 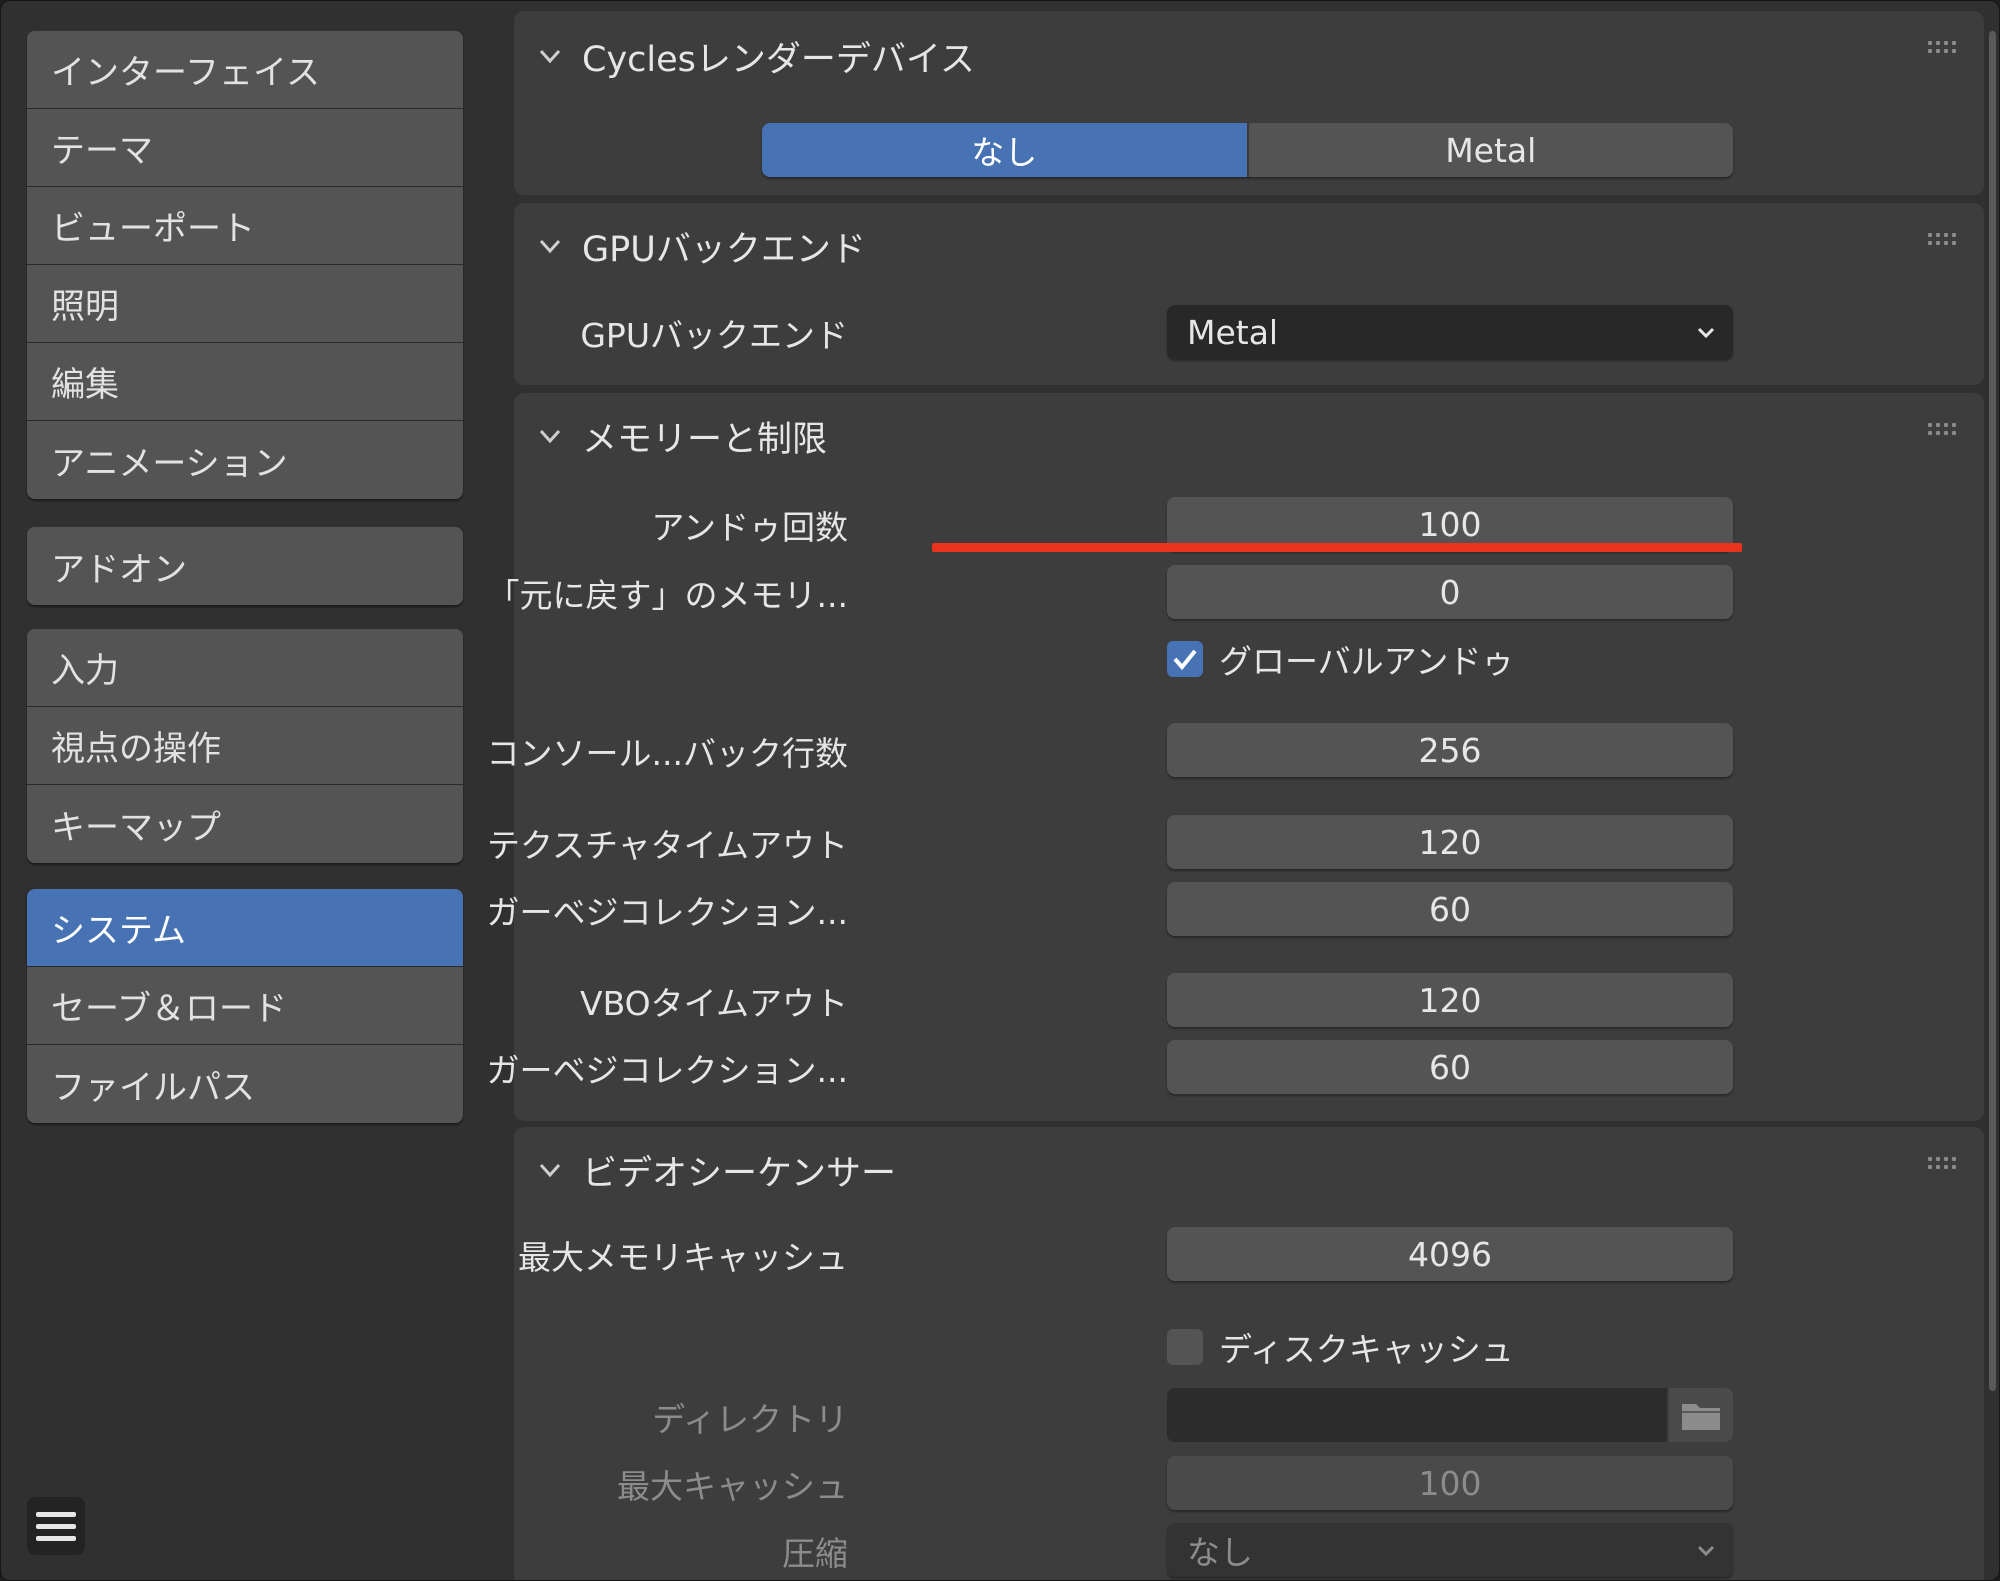 I want to click on sidebar-group-system: システム セーブ＆ロード ファイルパス, so click(x=245, y=1006).